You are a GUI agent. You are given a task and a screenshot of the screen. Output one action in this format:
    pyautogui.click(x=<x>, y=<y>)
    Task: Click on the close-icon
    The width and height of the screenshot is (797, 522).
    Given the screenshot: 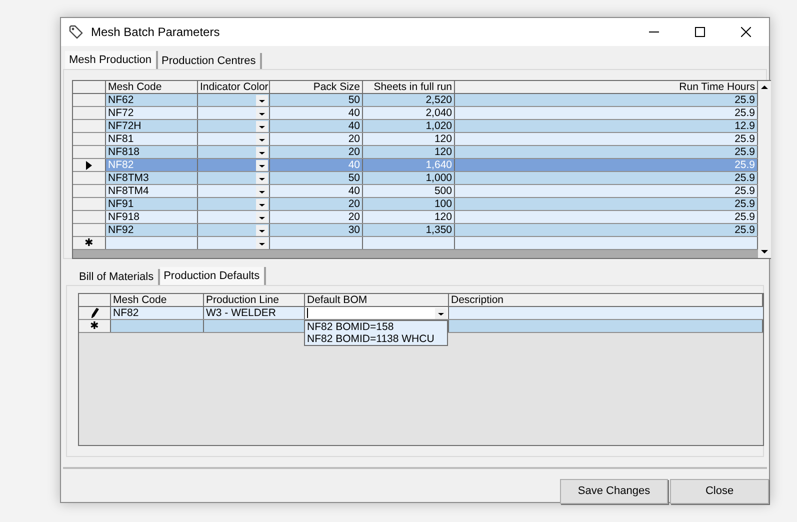 What is the action you would take?
    pyautogui.click(x=746, y=32)
    